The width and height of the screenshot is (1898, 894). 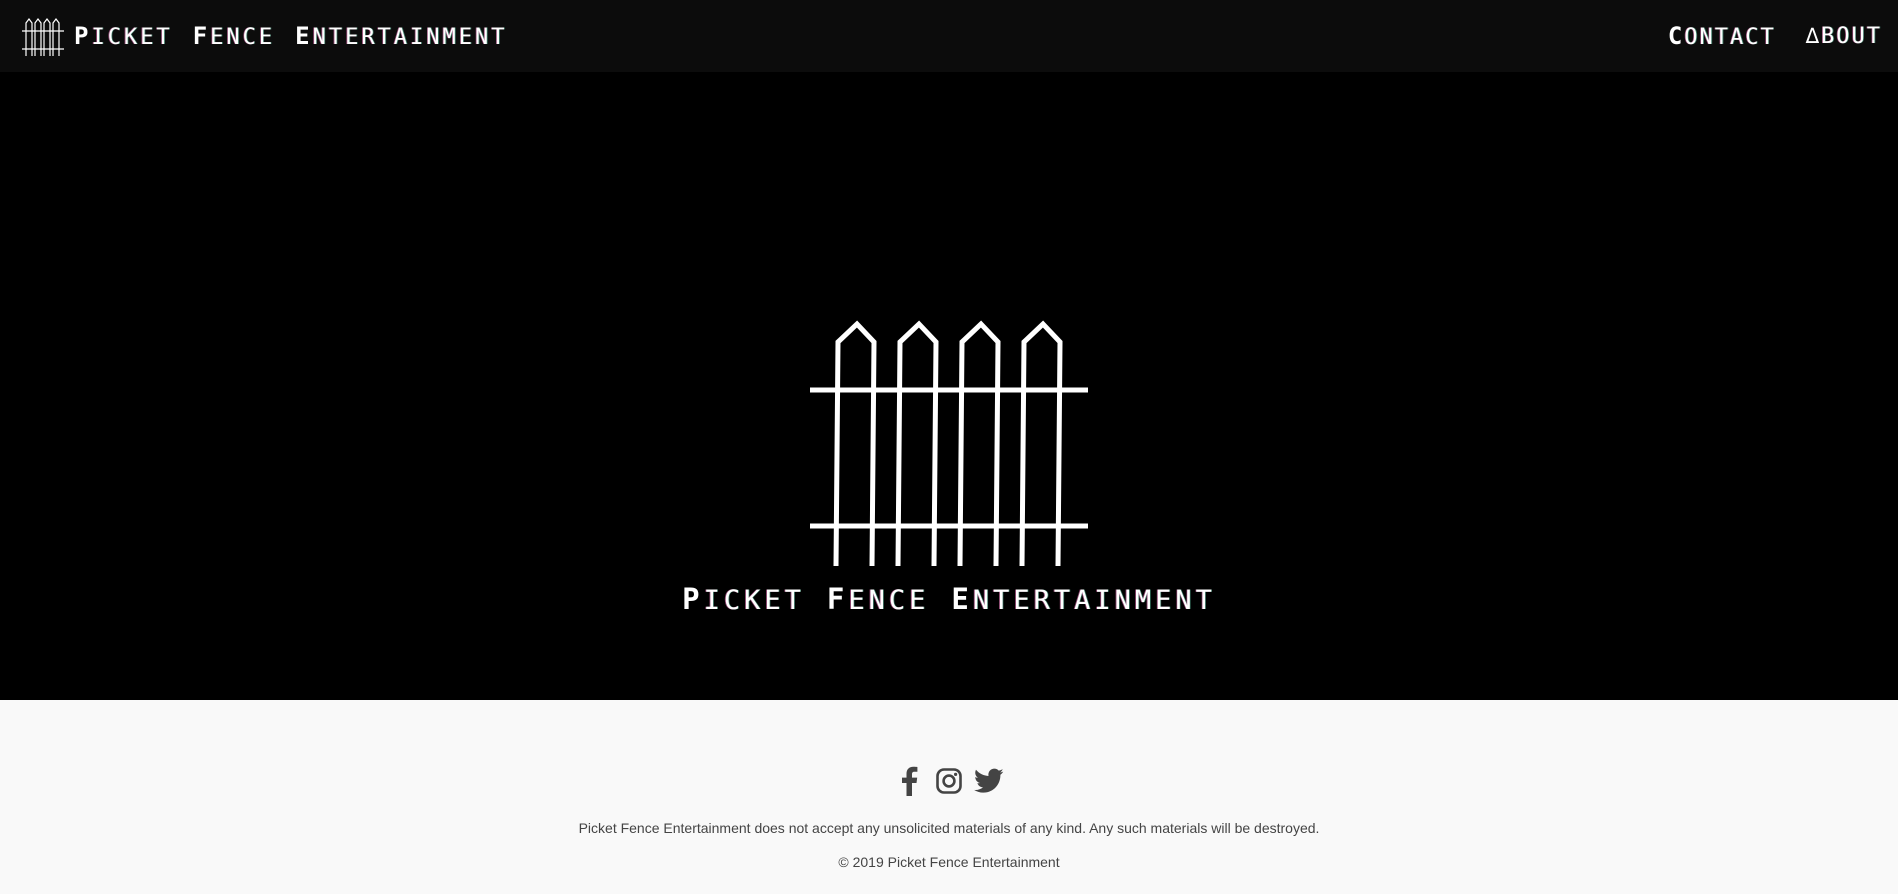 I want to click on twitter-link, so click(x=989, y=781).